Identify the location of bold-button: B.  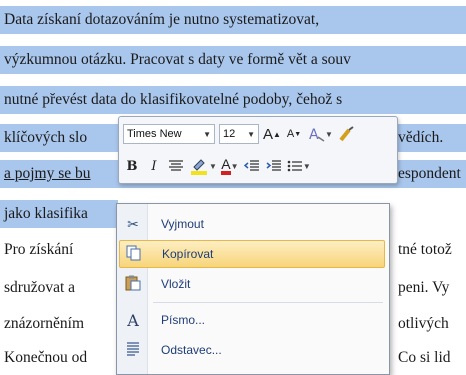
(132, 166).